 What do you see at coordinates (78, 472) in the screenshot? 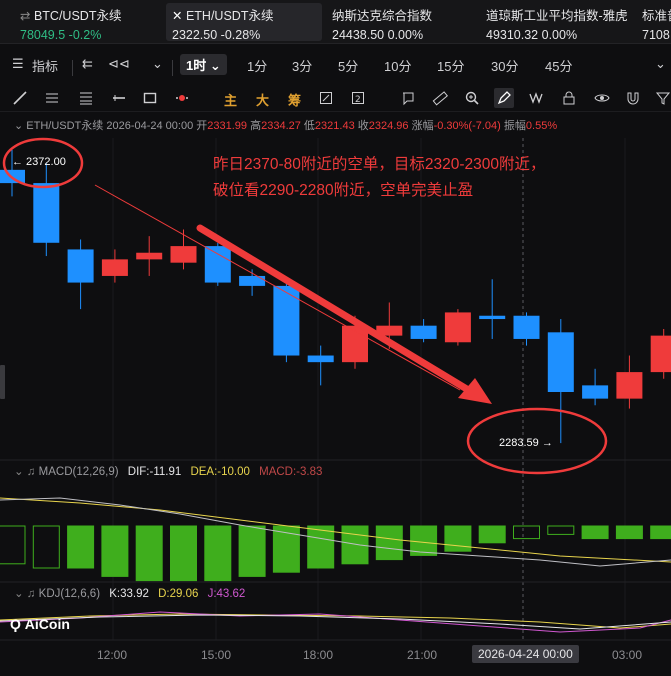
I see `macd-label: MACD(12,26,9)` at bounding box center [78, 472].